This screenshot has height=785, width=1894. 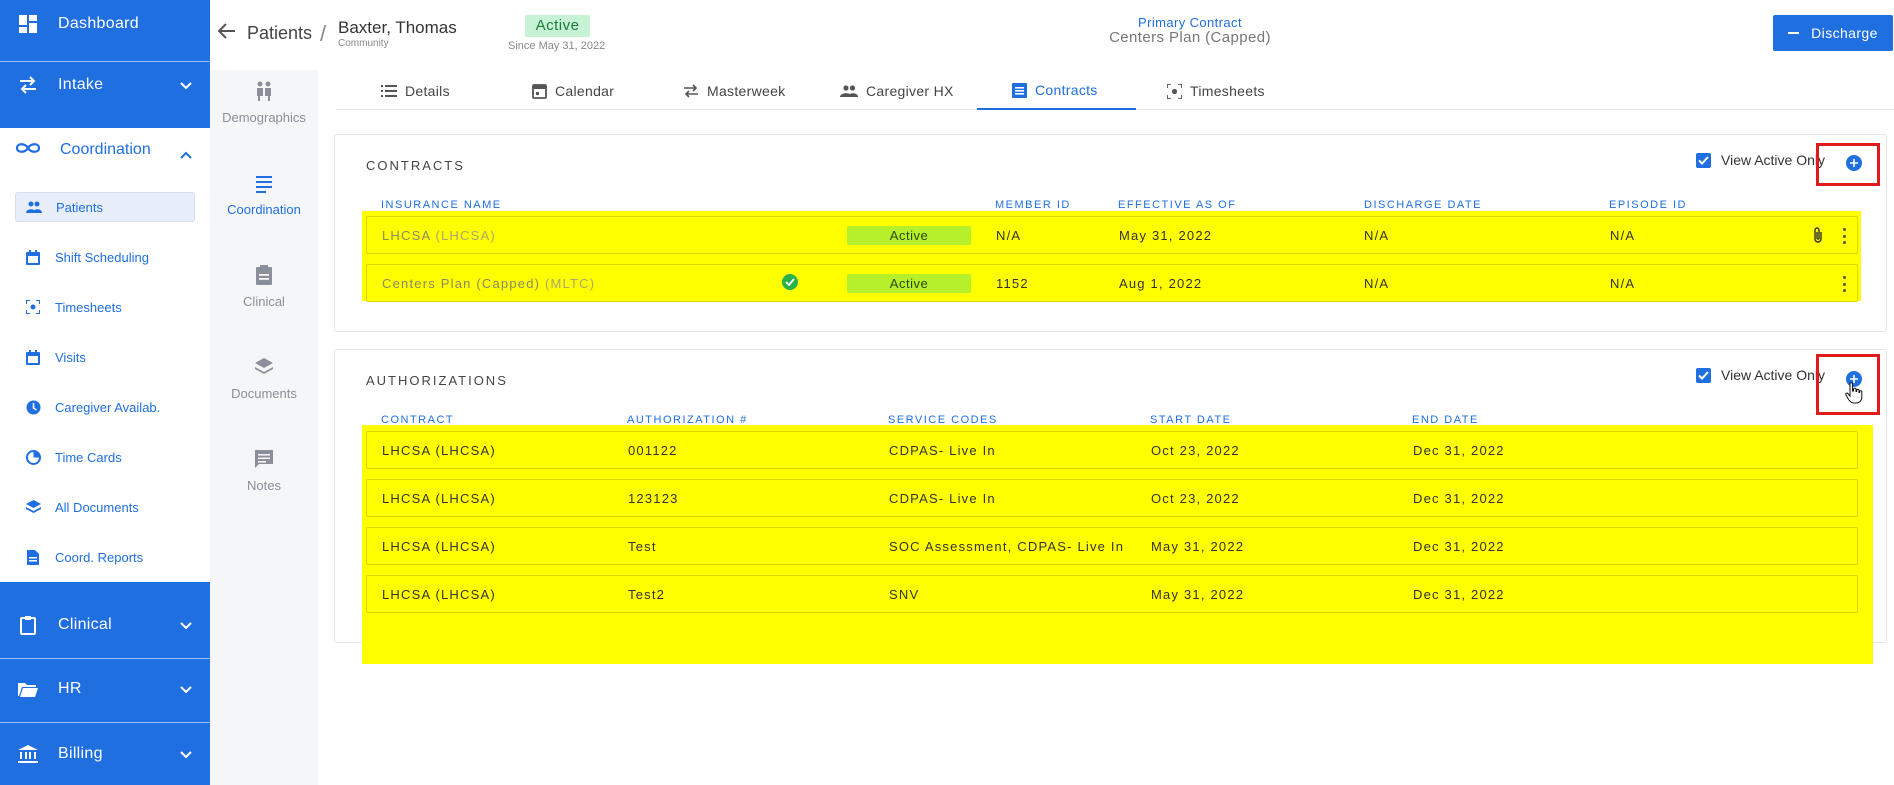 I want to click on nav-coordination: Coordination, so click(x=105, y=150).